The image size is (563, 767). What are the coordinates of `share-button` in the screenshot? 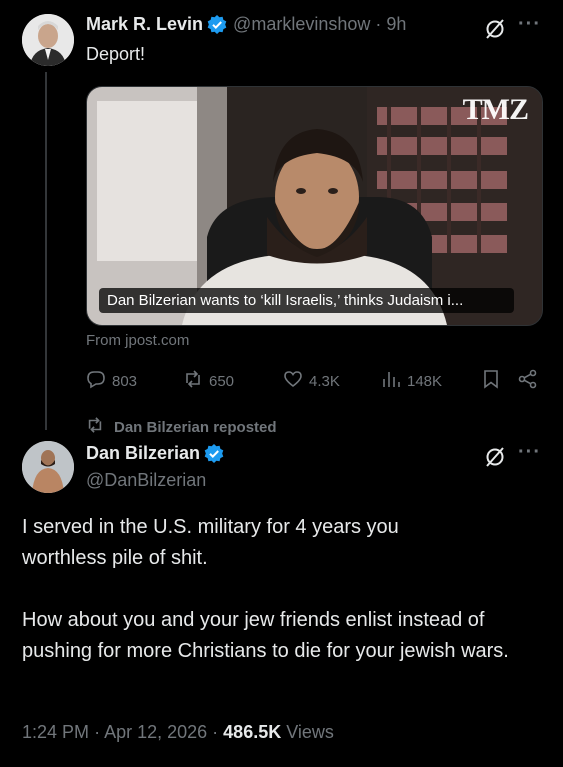 It's located at (528, 381).